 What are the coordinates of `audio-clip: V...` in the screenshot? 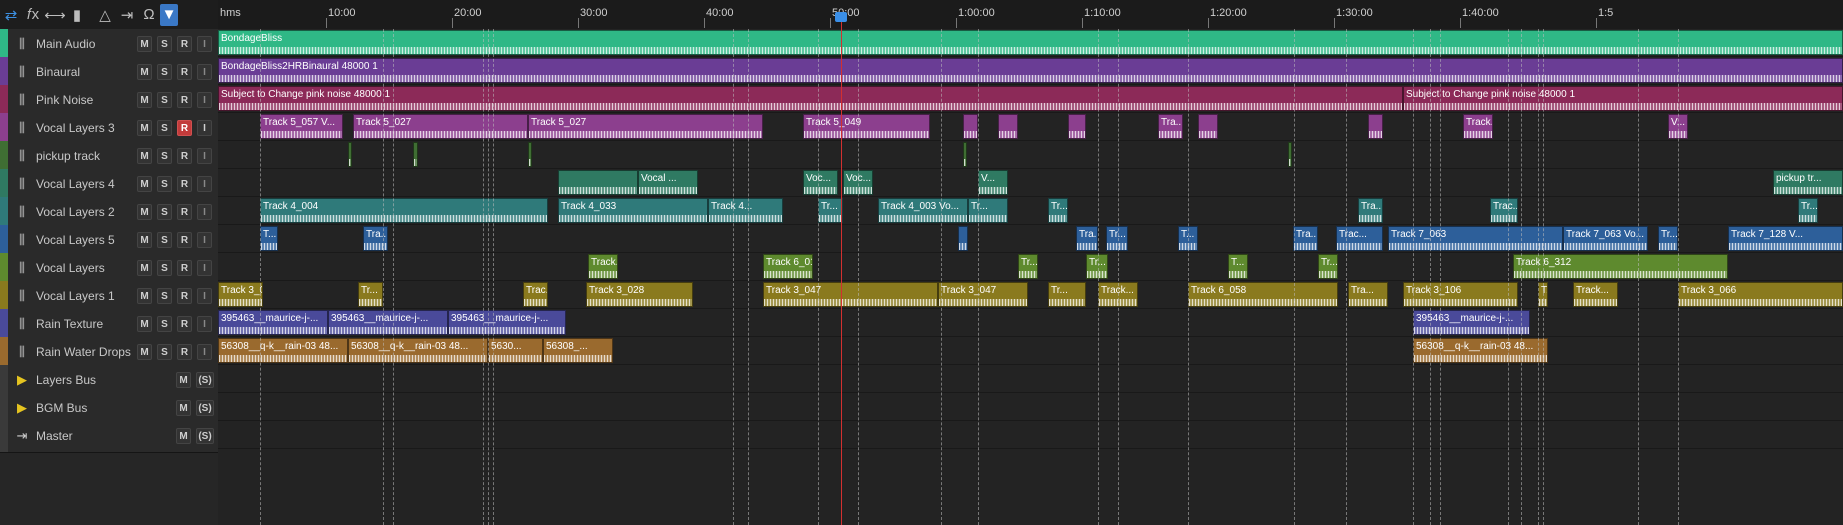 It's located at (993, 182).